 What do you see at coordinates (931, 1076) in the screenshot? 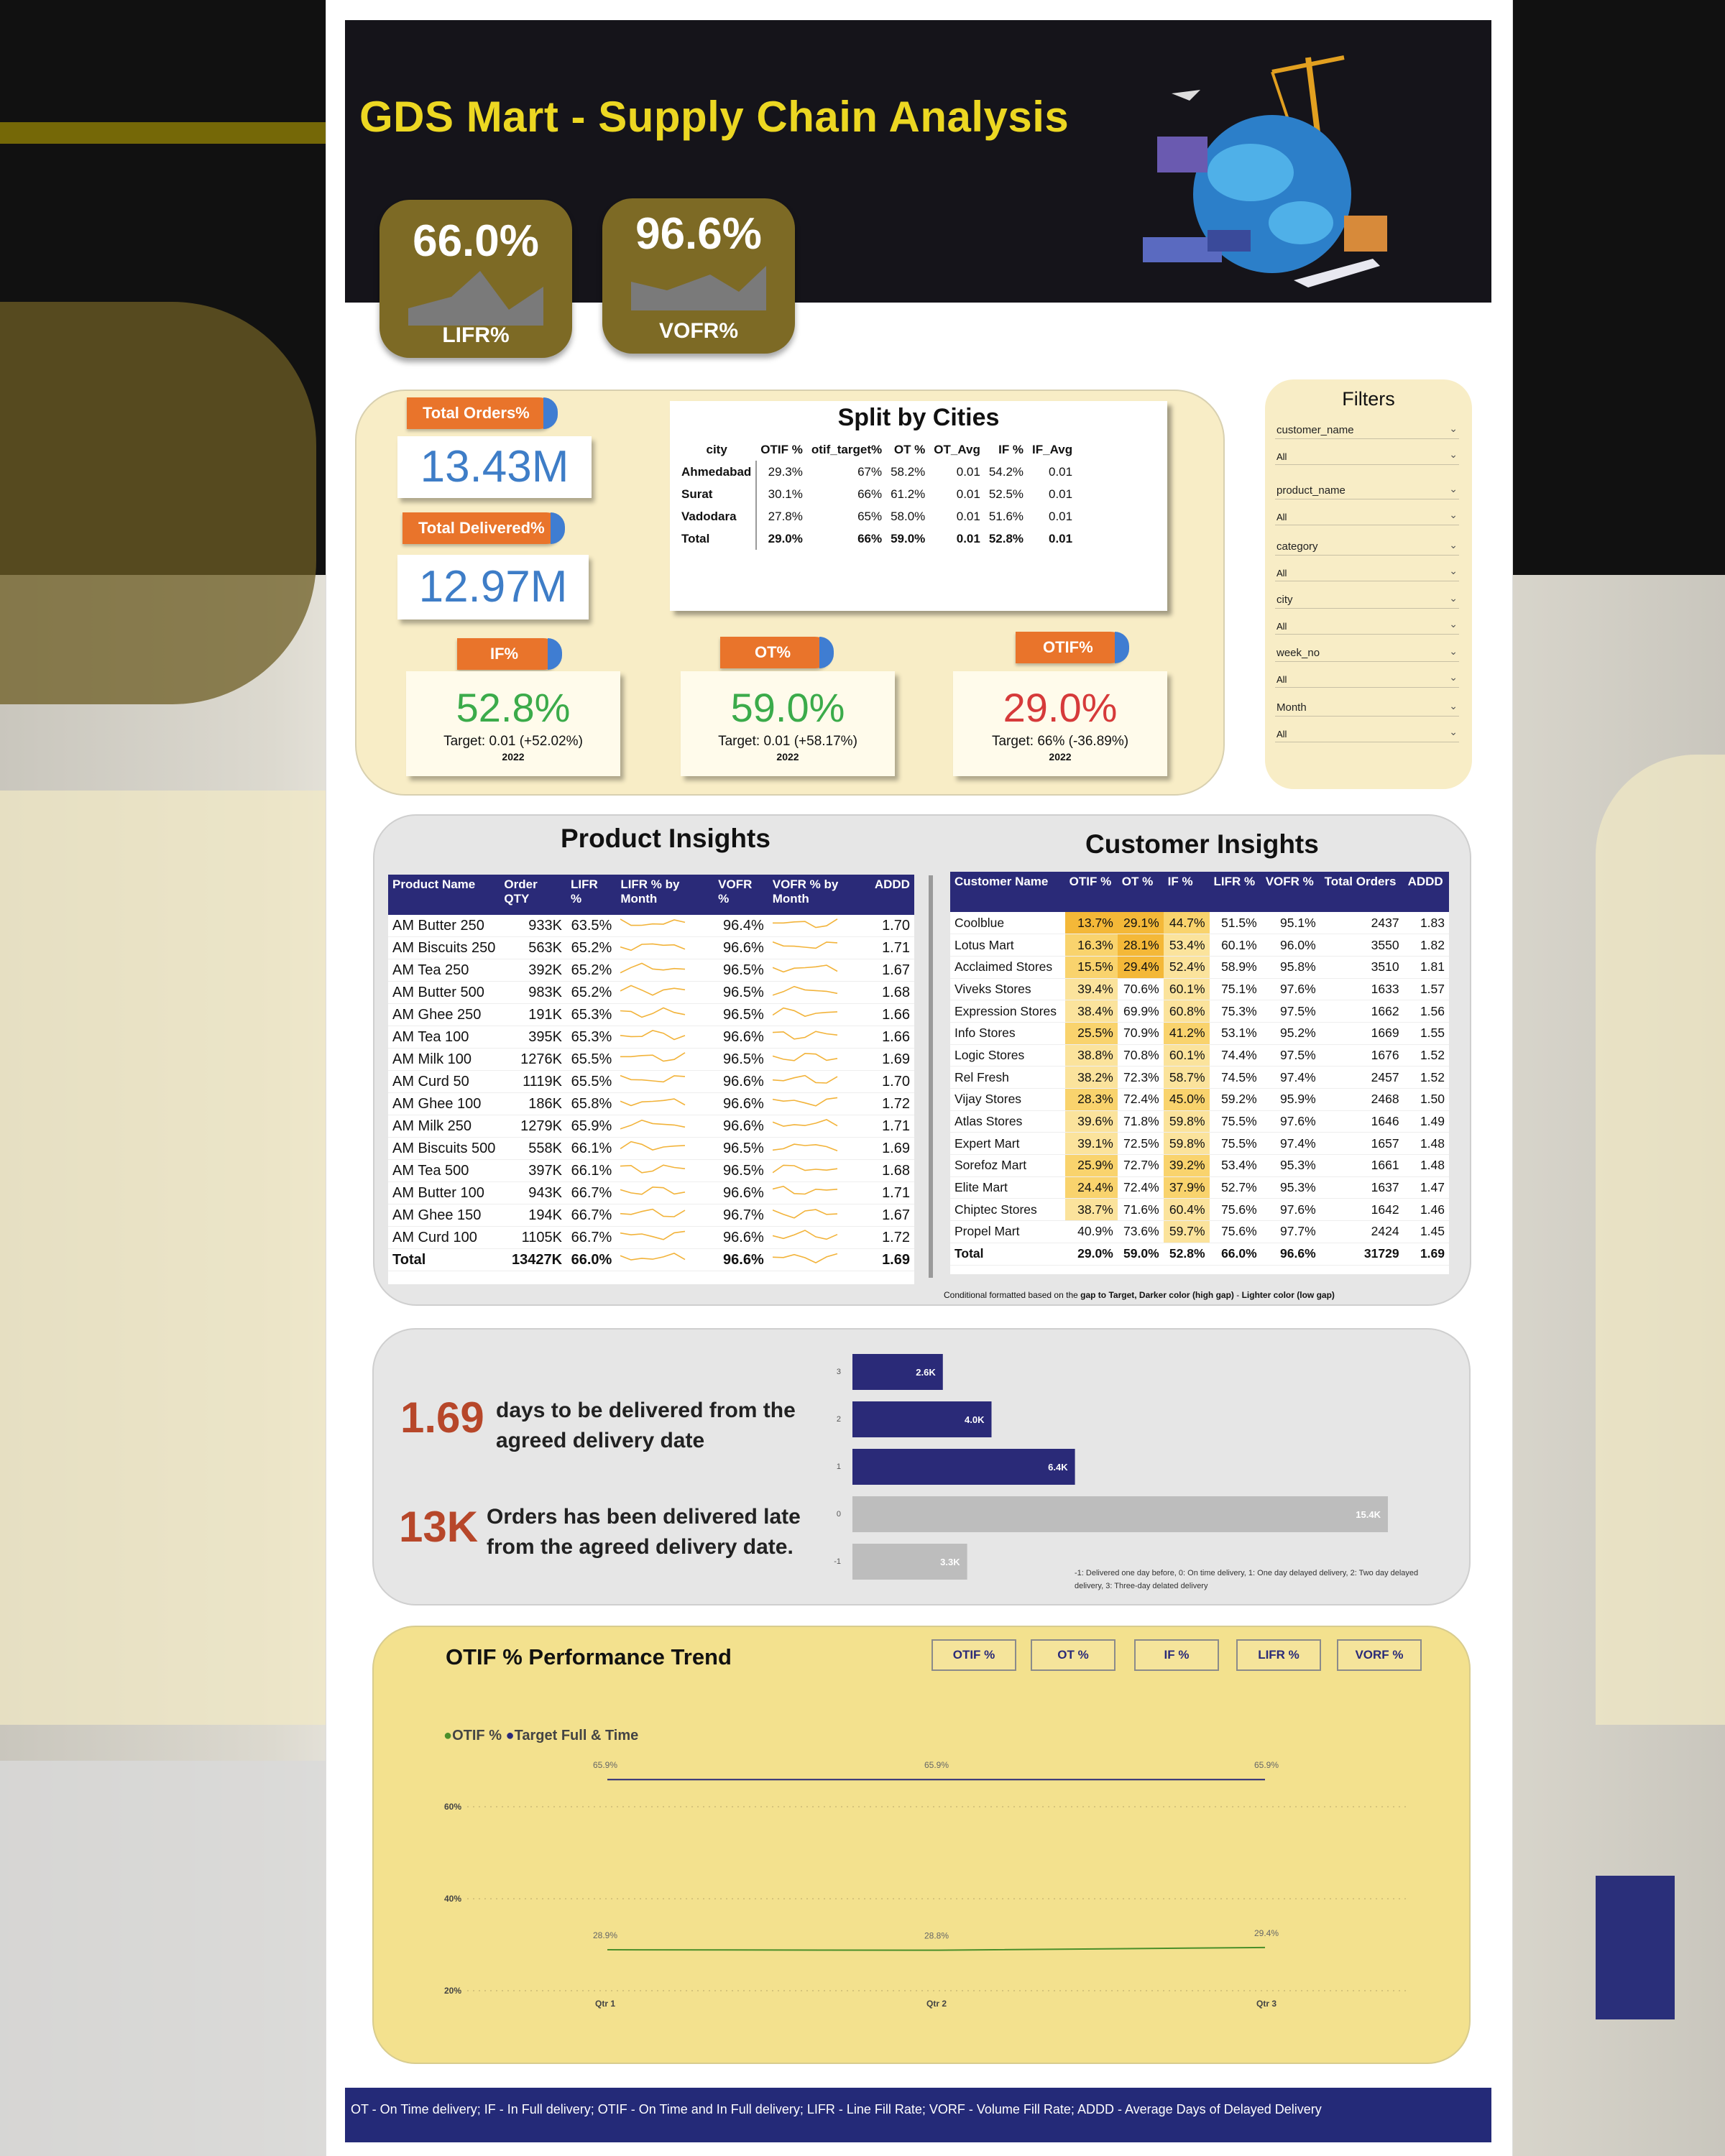
I see `product-scrollbar` at bounding box center [931, 1076].